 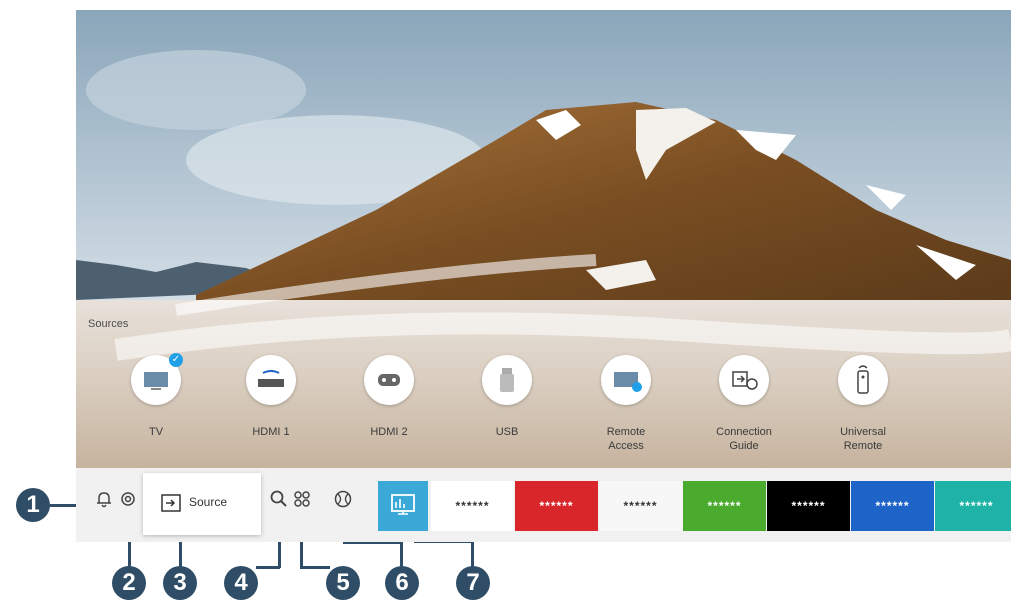 I want to click on source-input-icon, so click(x=171, y=503).